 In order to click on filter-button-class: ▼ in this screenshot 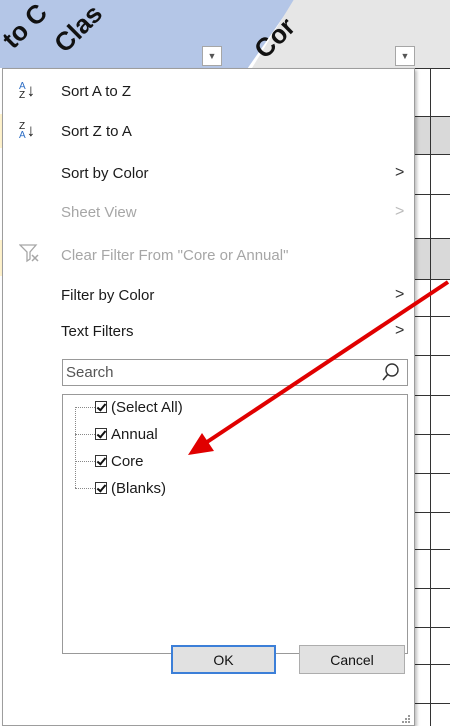, I will do `click(212, 56)`.